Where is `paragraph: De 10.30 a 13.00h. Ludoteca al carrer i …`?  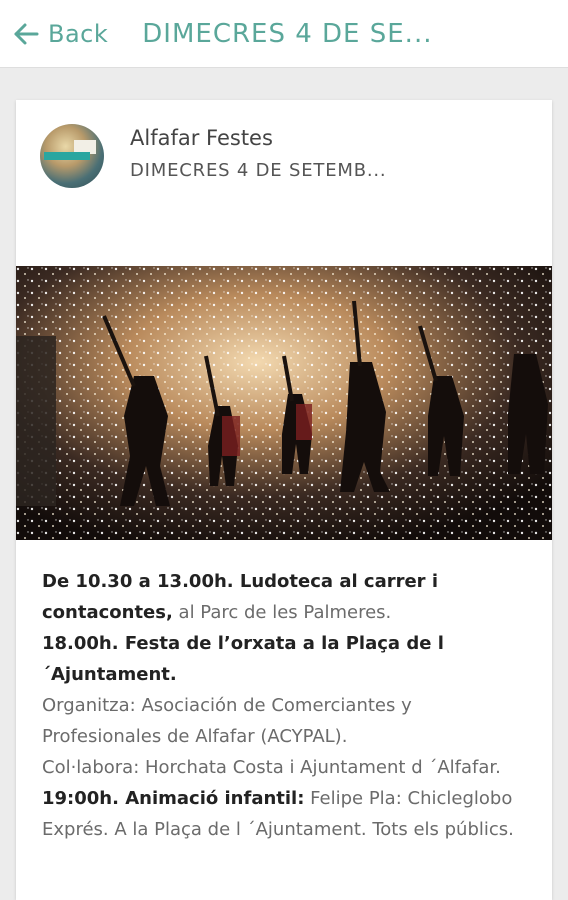
paragraph: De 10.30 a 13.00h. Ludoteca al carrer i … is located at coordinates (282, 597).